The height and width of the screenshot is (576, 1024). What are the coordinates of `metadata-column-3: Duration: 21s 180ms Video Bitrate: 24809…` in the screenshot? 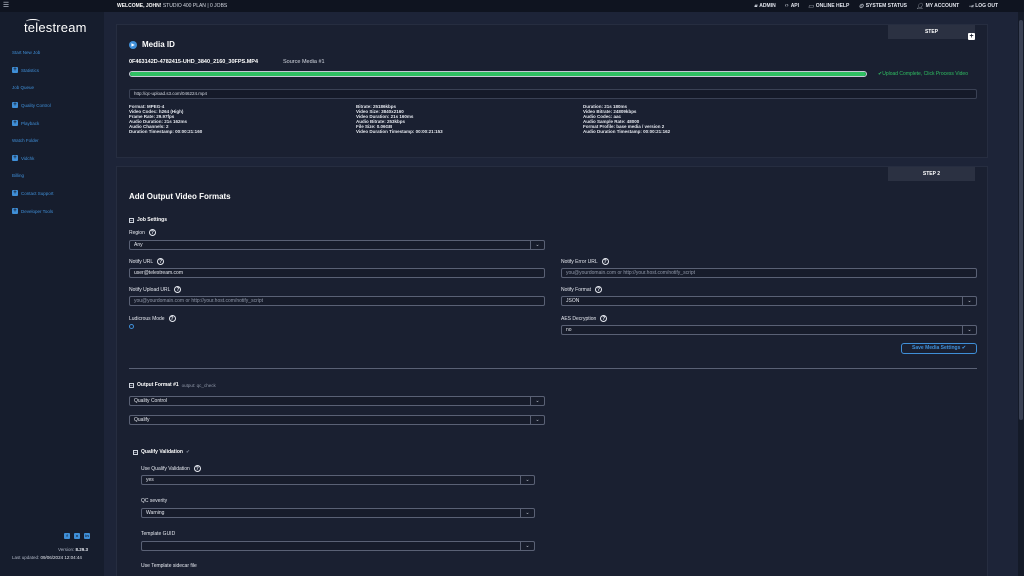 It's located at (627, 119).